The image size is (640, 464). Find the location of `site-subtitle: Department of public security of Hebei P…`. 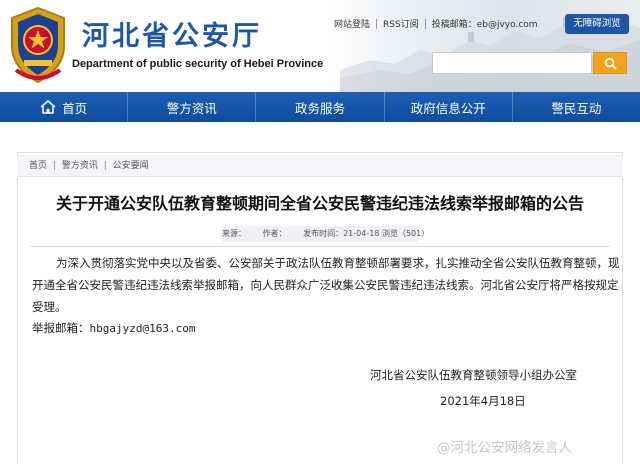

site-subtitle: Department of public security of Hebei P… is located at coordinates (198, 64).